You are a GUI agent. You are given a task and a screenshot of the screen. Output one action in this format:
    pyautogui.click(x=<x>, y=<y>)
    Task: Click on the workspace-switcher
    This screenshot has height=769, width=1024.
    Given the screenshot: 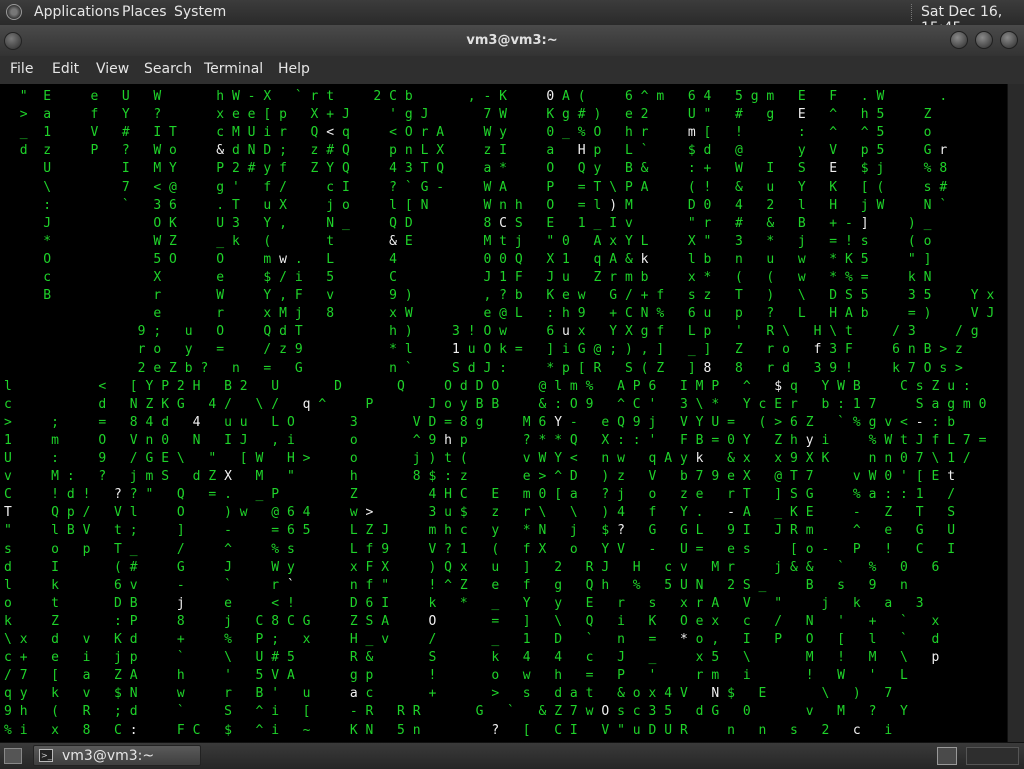 What is the action you would take?
    pyautogui.click(x=992, y=756)
    